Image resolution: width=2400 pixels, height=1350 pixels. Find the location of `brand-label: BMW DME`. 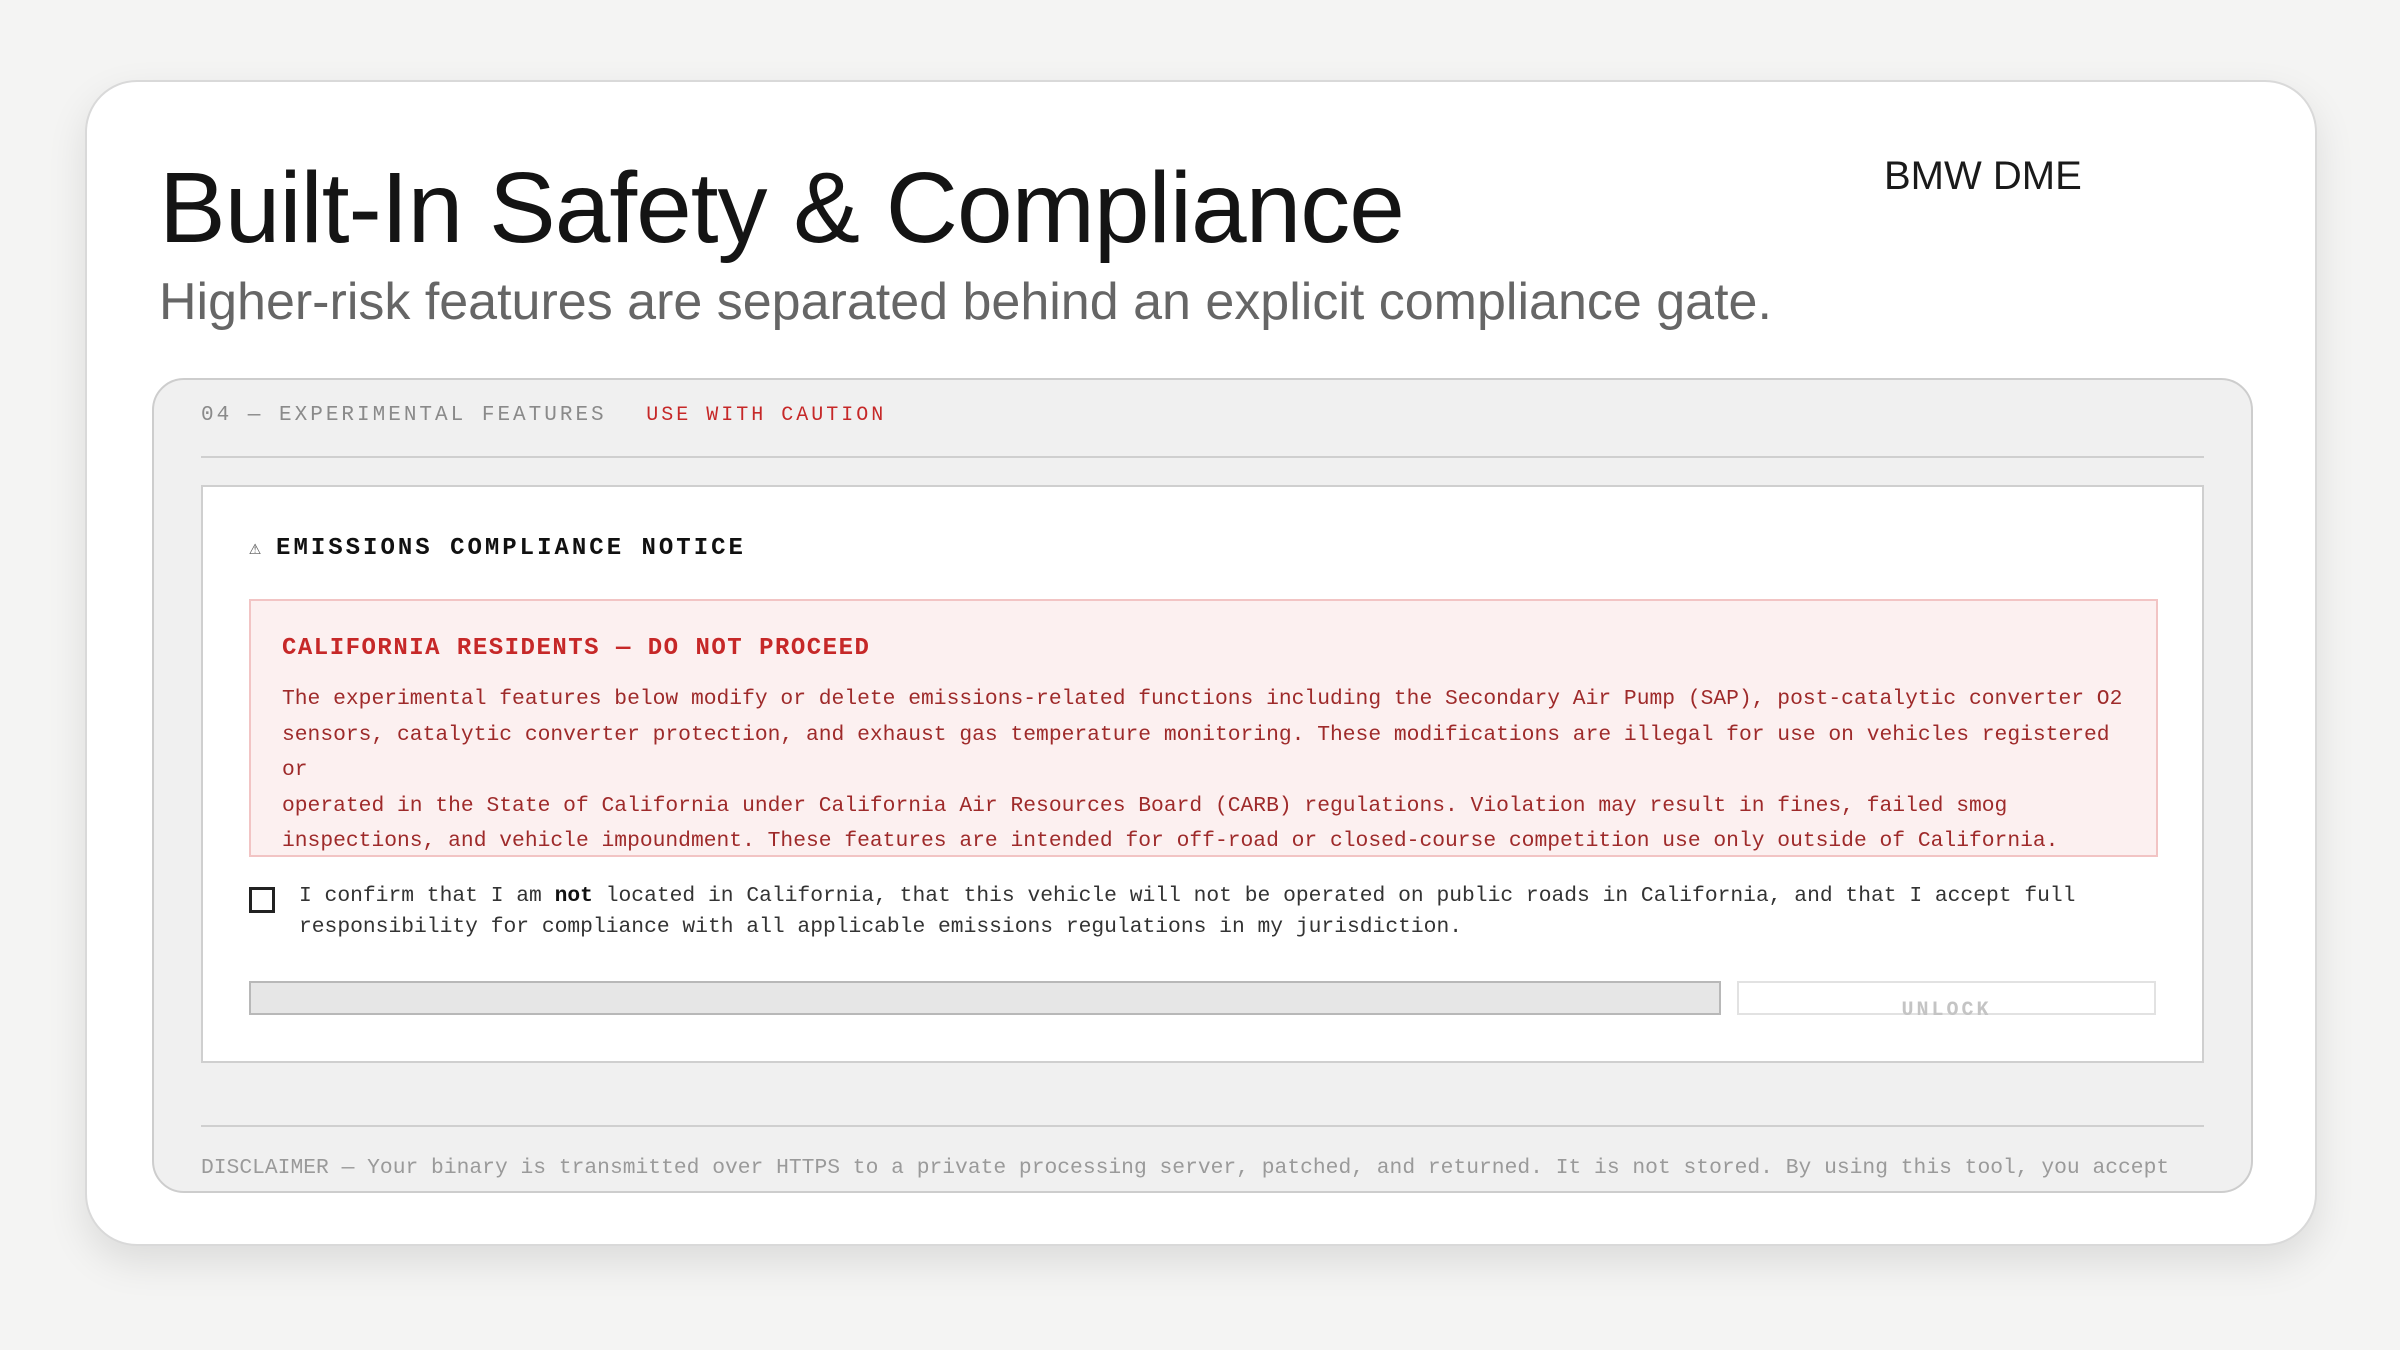

brand-label: BMW DME is located at coordinates (1983, 176).